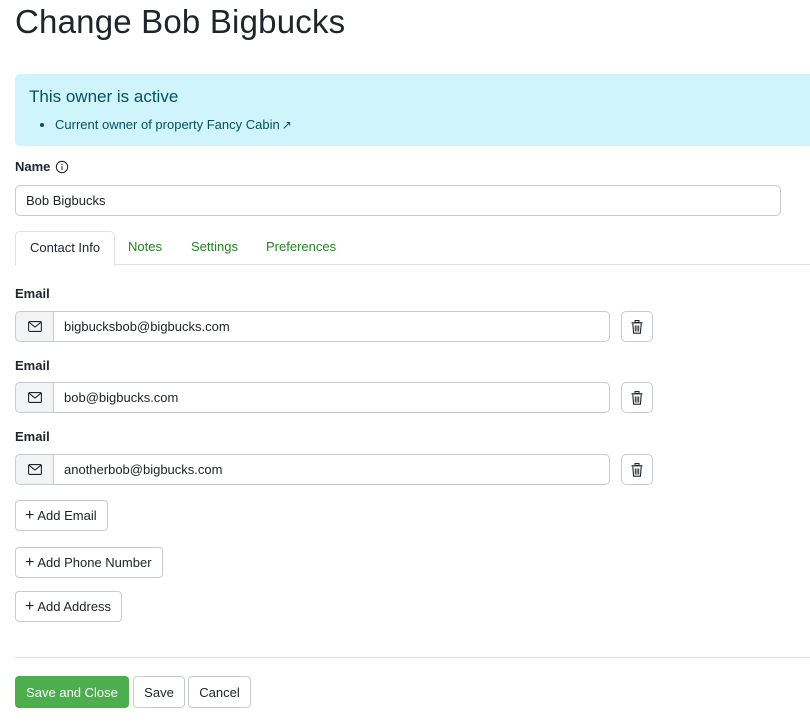  Describe the element at coordinates (159, 692) in the screenshot. I see `save-button: Save` at that location.